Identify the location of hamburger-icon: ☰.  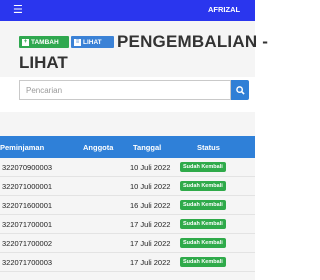
(18, 10).